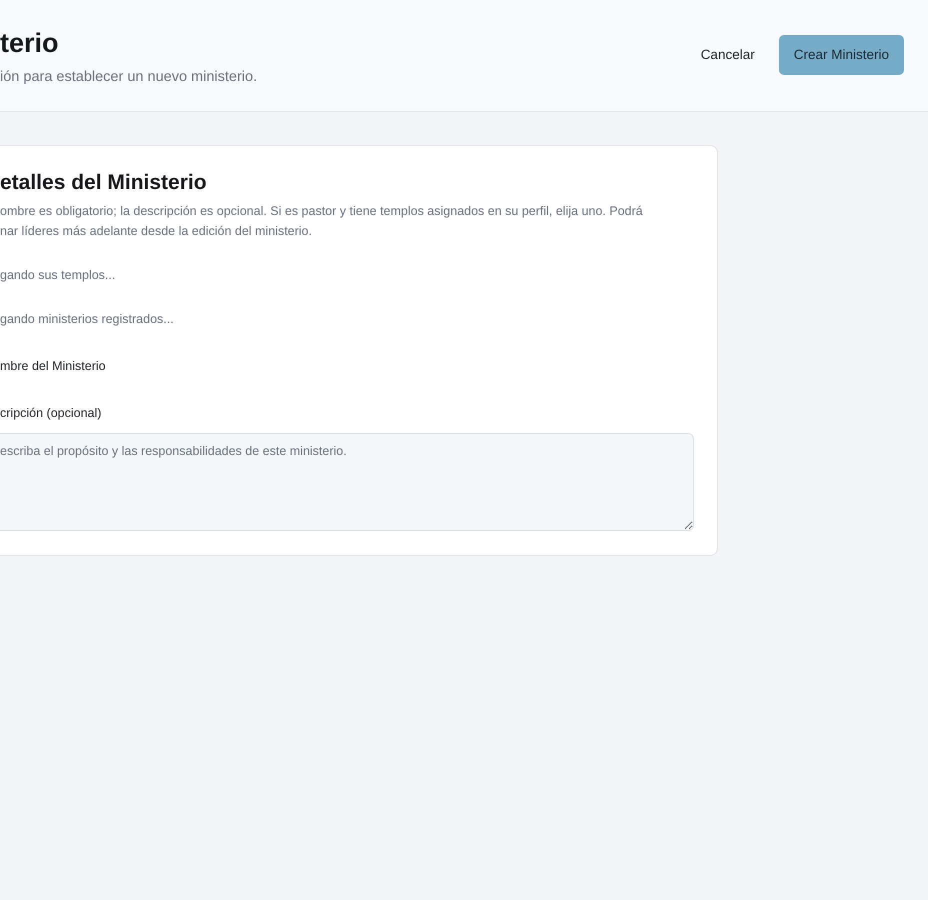 This screenshot has width=928, height=900. Describe the element at coordinates (53, 366) in the screenshot. I see `field-label: mbre del Ministerio` at that location.